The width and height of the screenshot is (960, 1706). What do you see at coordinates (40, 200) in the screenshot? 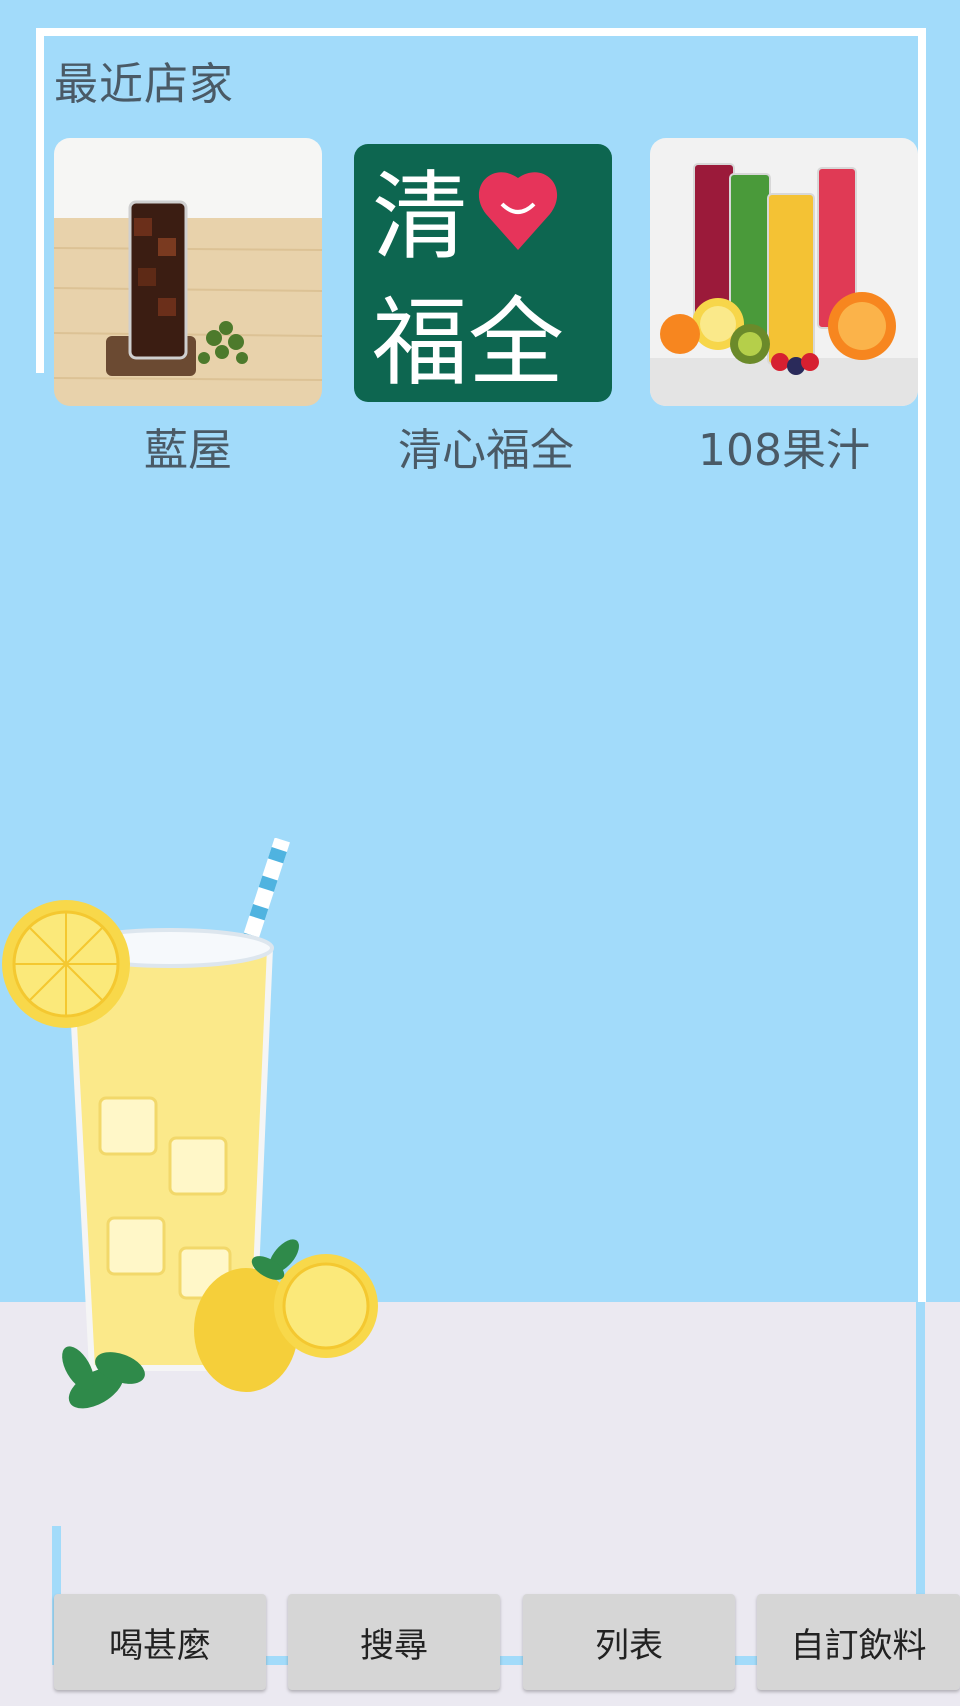
I see `frame-left-border` at bounding box center [40, 200].